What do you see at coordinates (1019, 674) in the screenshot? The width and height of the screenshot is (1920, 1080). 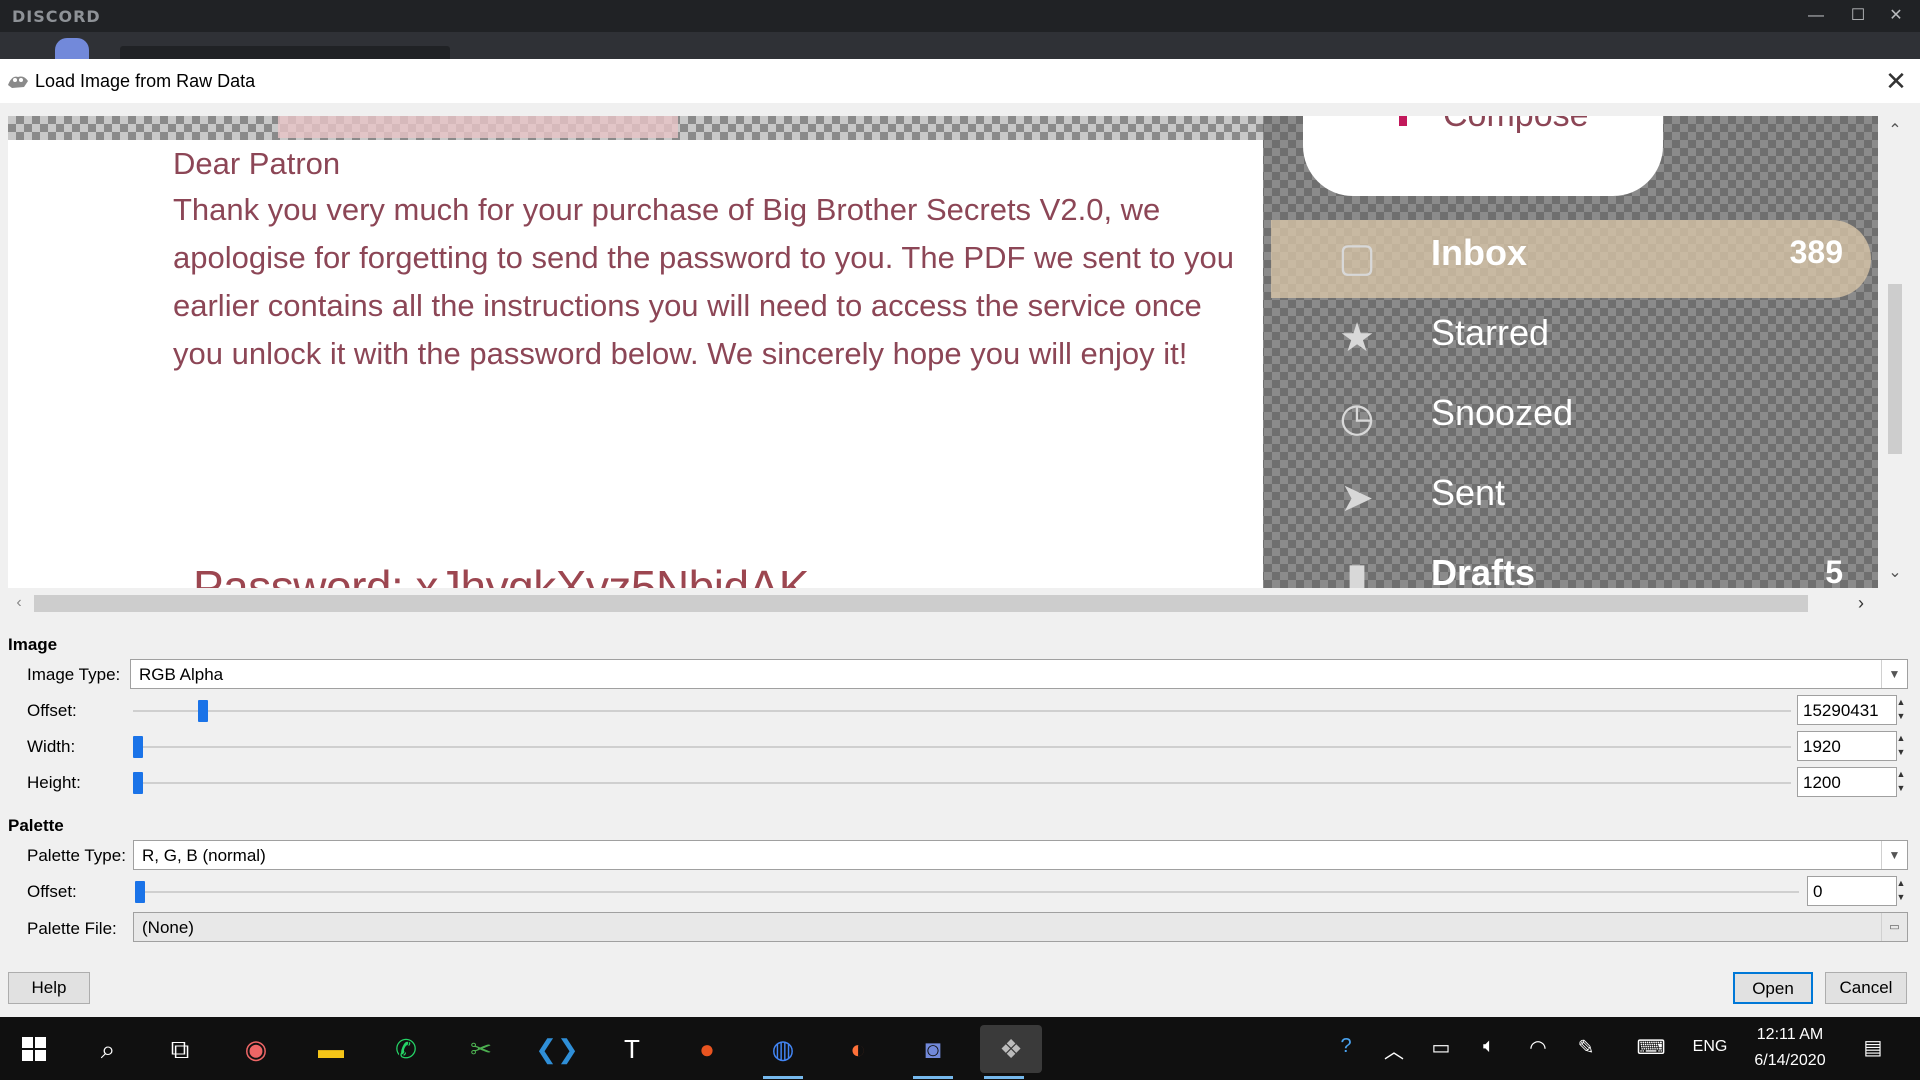 I see `image-type-select: RGB Alpha ▼` at bounding box center [1019, 674].